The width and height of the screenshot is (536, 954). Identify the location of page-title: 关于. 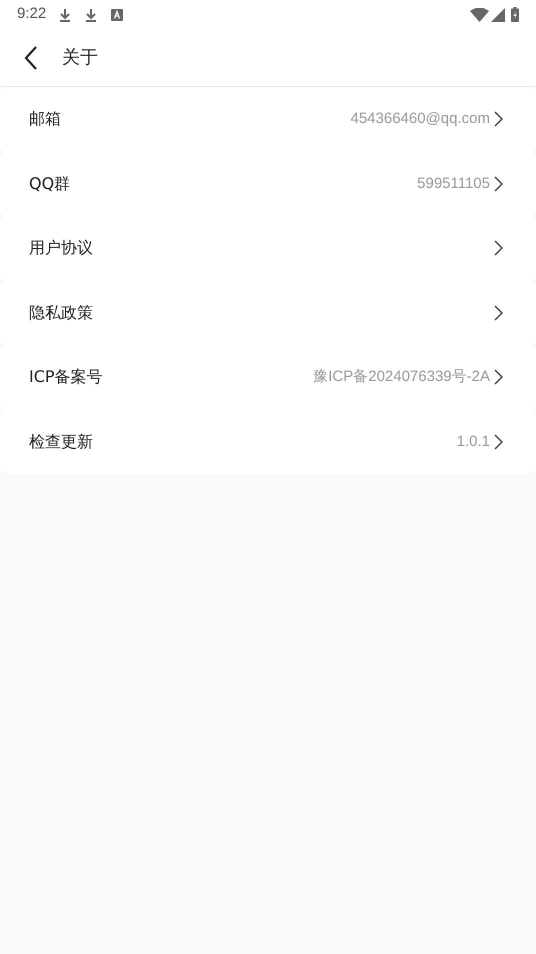
(80, 58).